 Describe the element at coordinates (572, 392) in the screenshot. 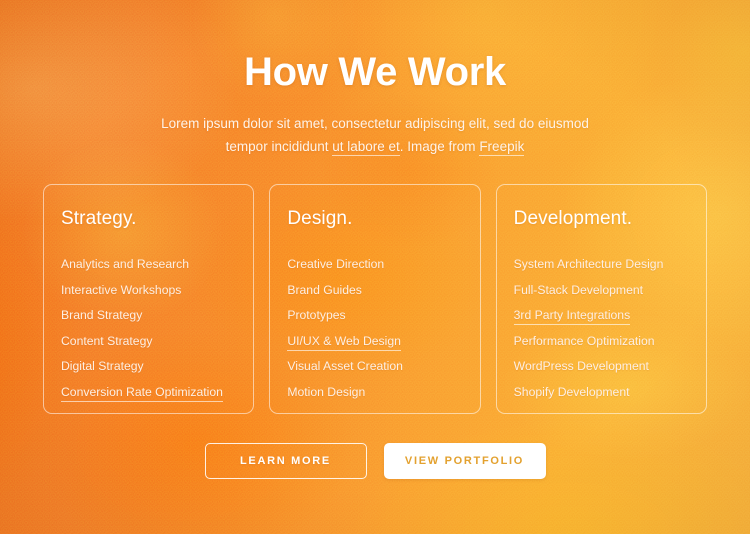

I see `service-link: Shopify Development` at that location.